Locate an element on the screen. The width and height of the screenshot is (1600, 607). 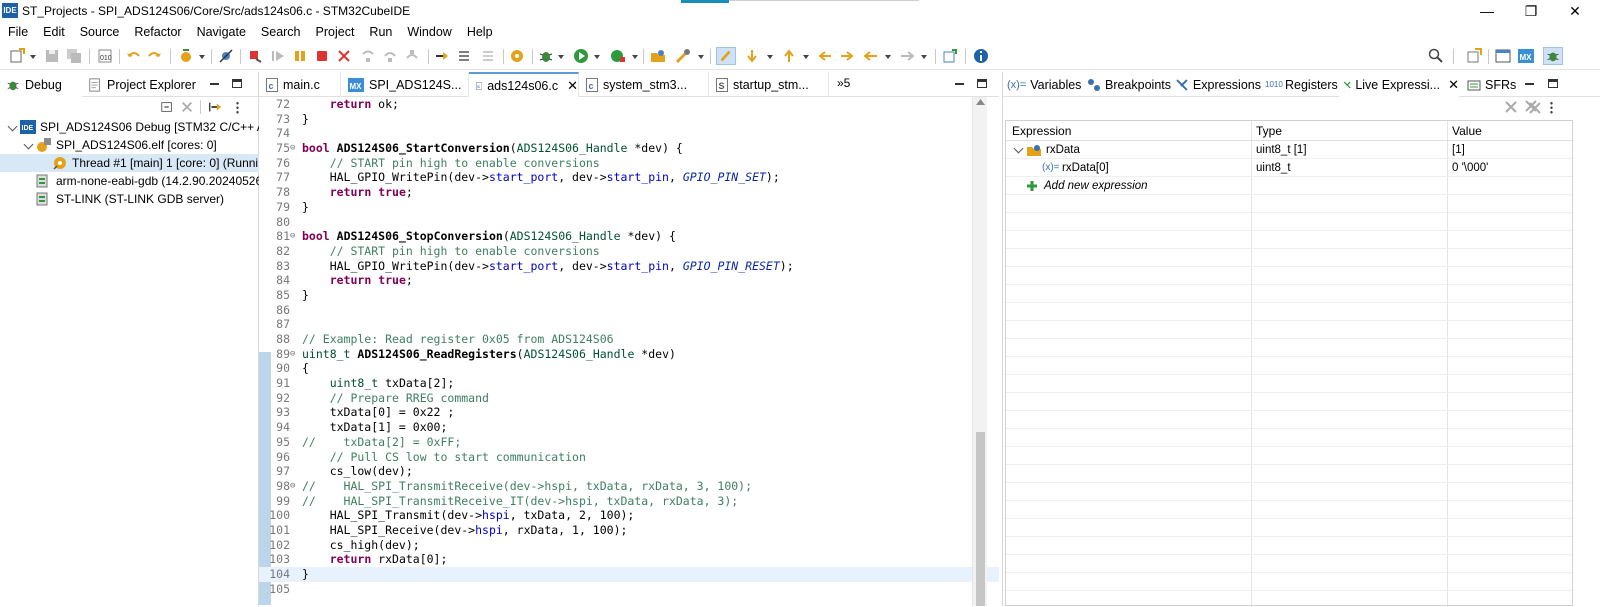
info-icon is located at coordinates (981, 56).